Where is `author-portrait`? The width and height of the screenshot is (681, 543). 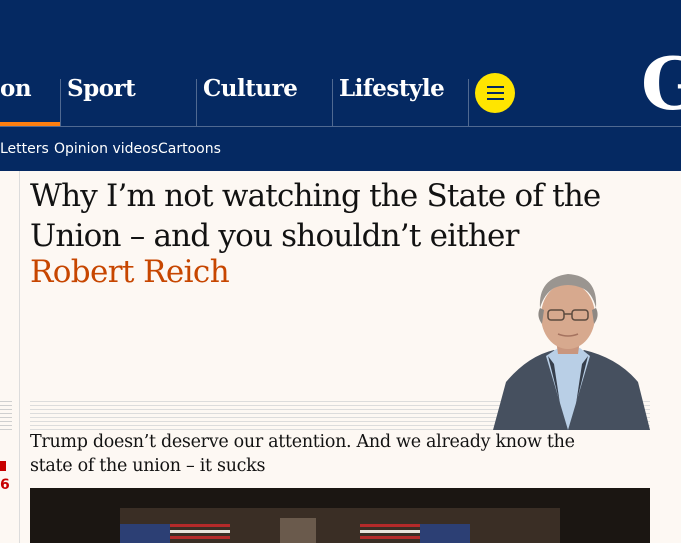 author-portrait is located at coordinates (571, 352).